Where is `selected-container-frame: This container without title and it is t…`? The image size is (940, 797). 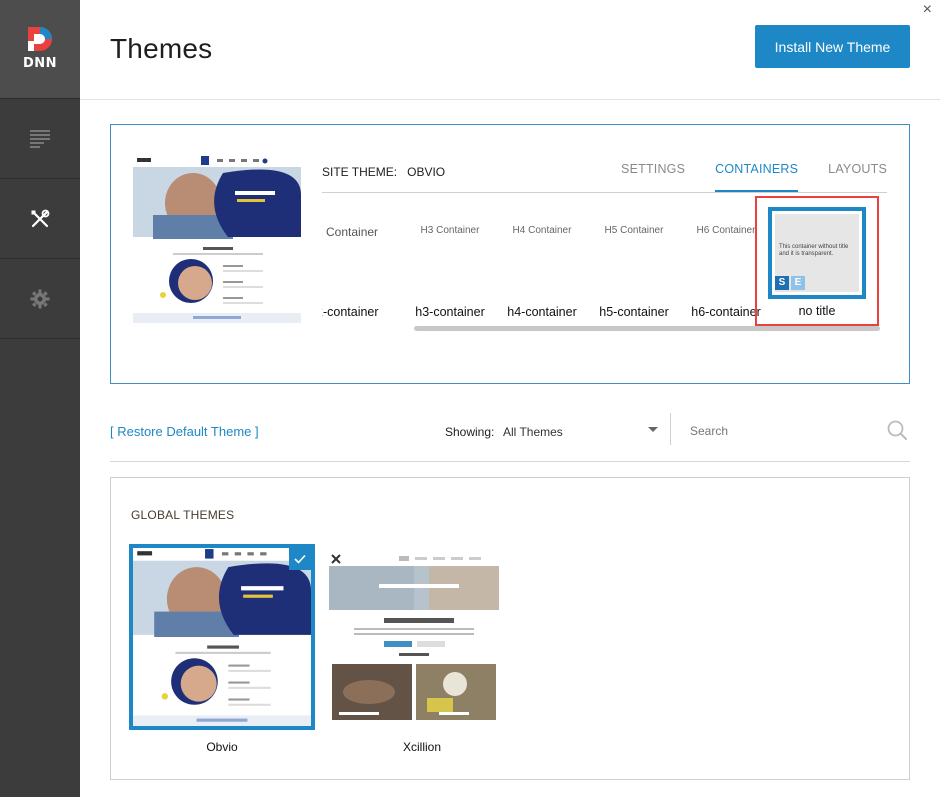
selected-container-frame: This container without title and it is t… is located at coordinates (817, 253).